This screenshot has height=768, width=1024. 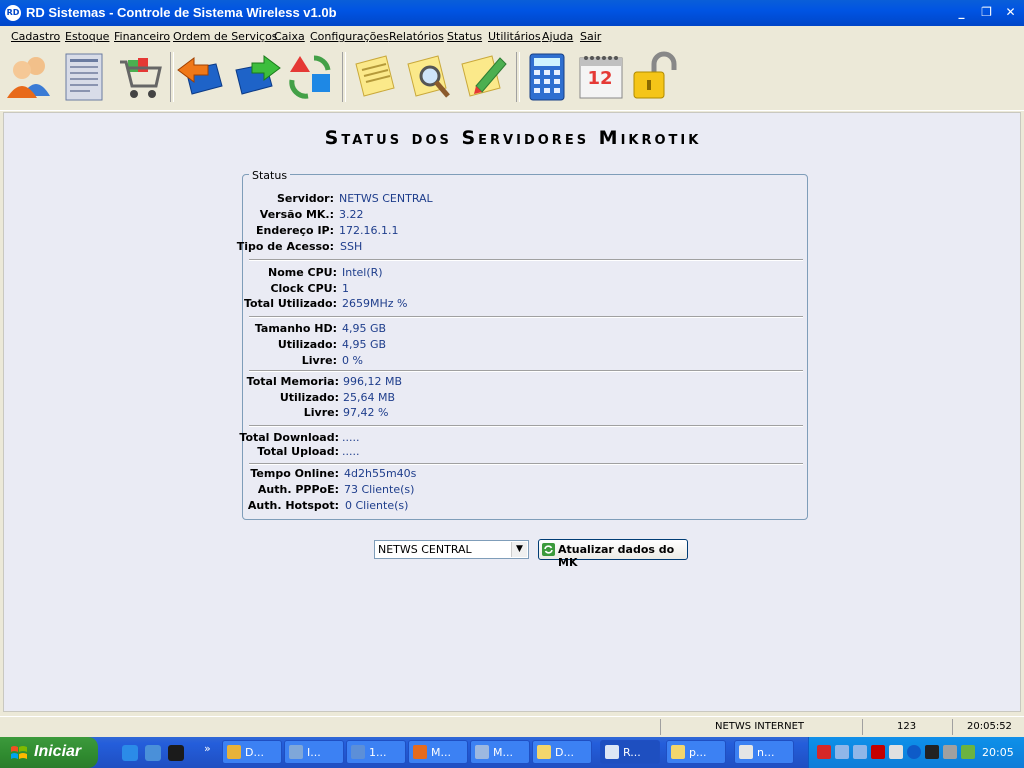 I want to click on padlock-icon, so click(x=655, y=76).